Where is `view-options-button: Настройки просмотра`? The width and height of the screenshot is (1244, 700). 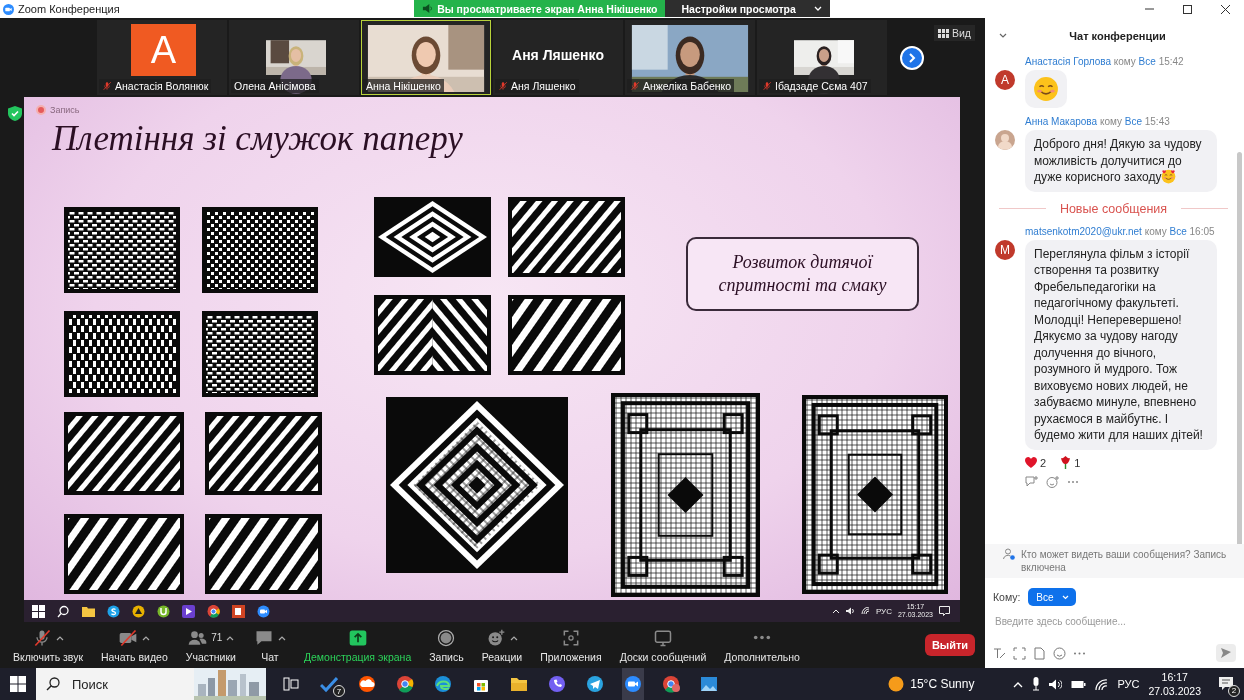 view-options-button: Настройки просмотра is located at coordinates (747, 8).